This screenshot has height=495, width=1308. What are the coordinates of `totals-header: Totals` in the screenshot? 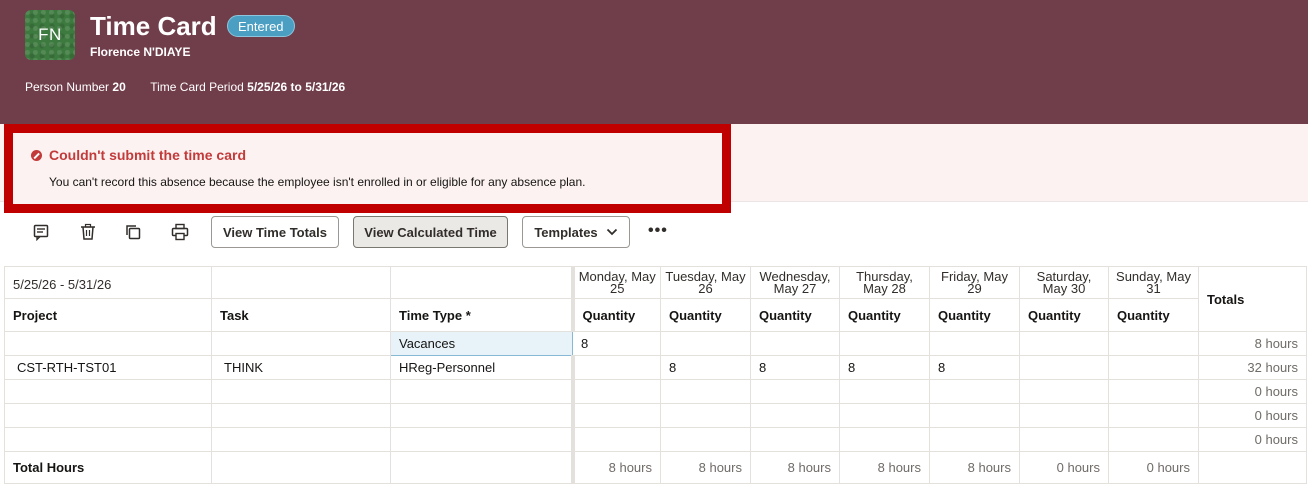 It's located at (1252, 299).